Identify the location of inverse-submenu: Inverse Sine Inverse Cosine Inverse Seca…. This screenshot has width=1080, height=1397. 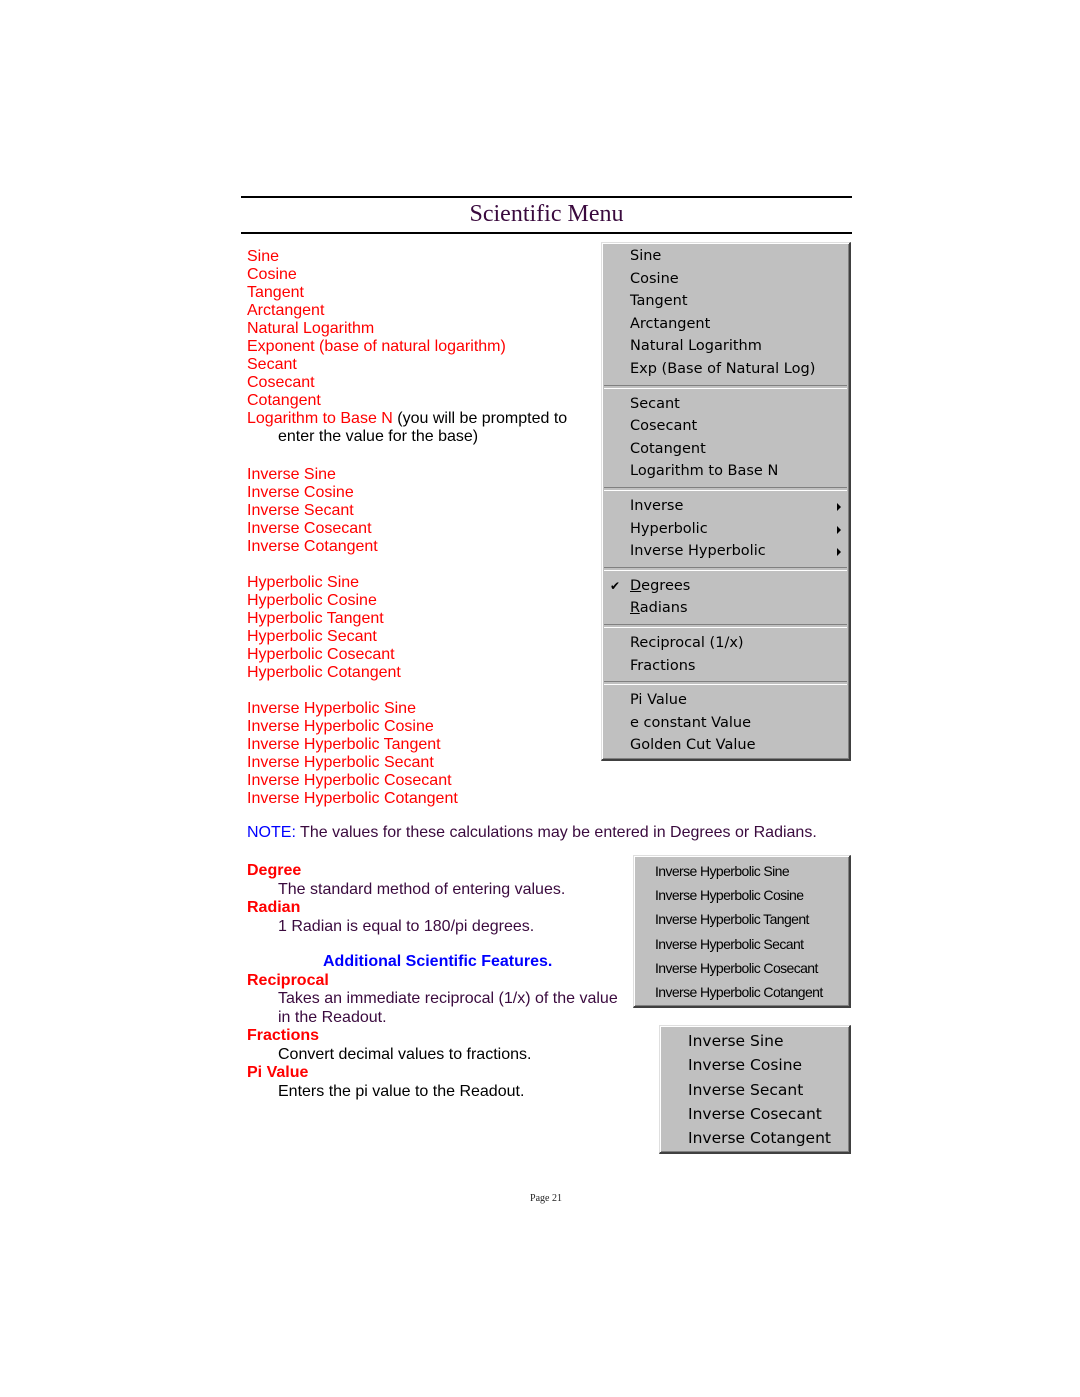
(755, 1090).